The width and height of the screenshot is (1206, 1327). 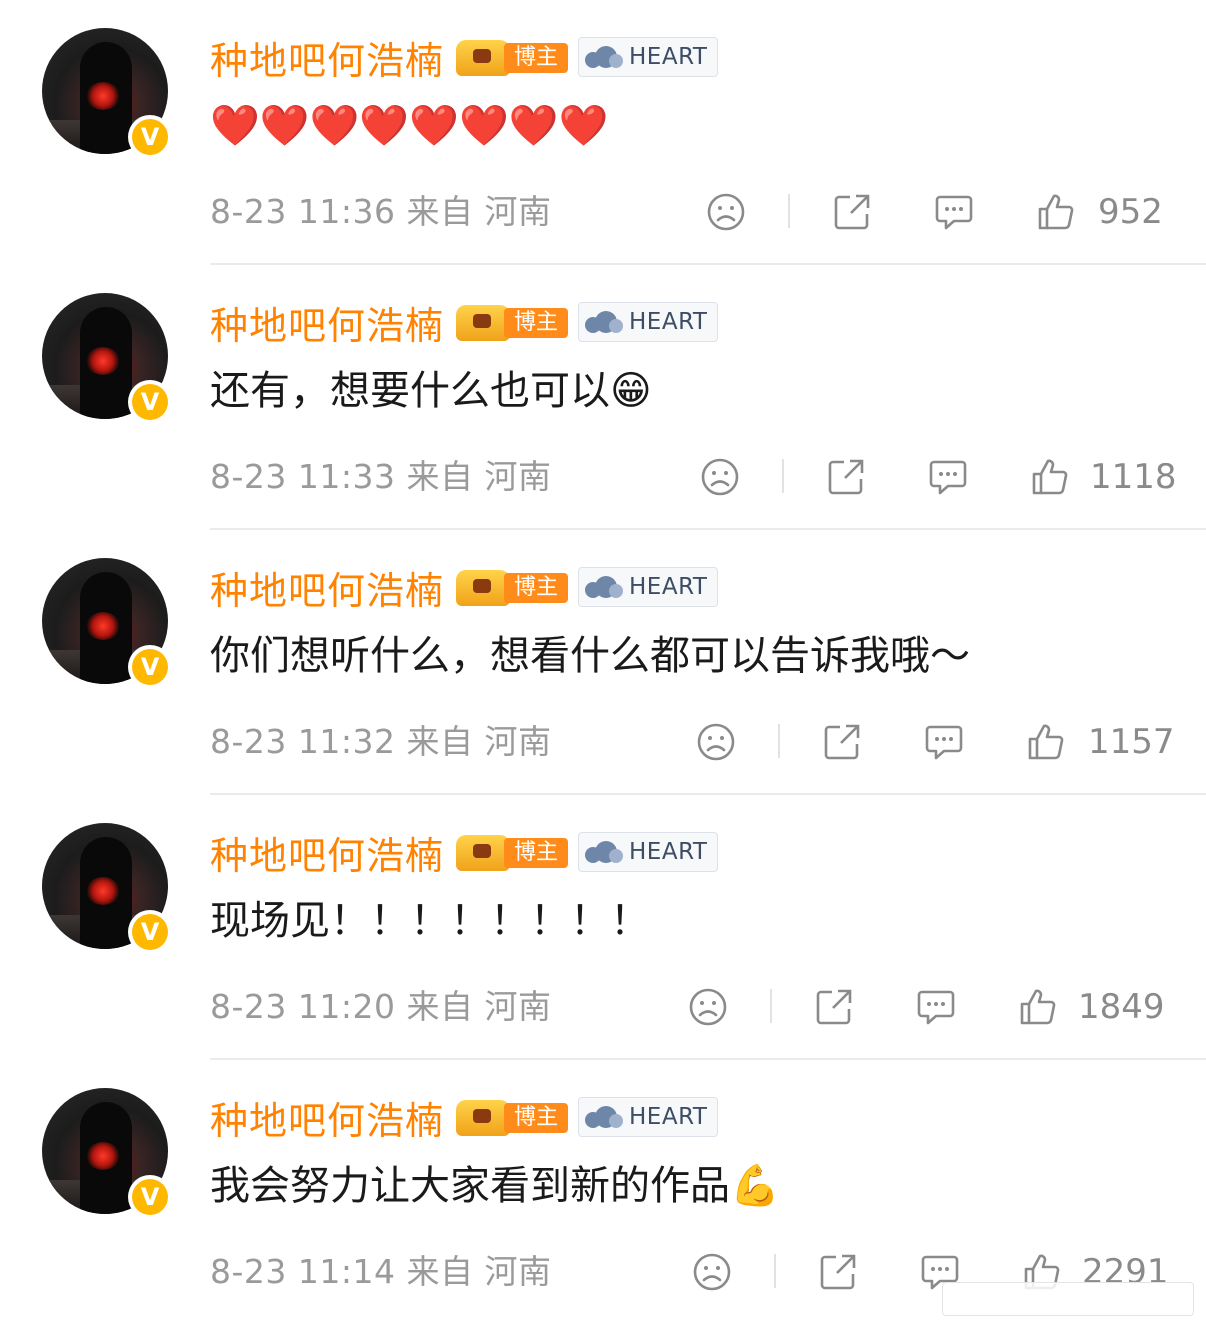 I want to click on action-bar: 1849, so click(x=929, y=1007).